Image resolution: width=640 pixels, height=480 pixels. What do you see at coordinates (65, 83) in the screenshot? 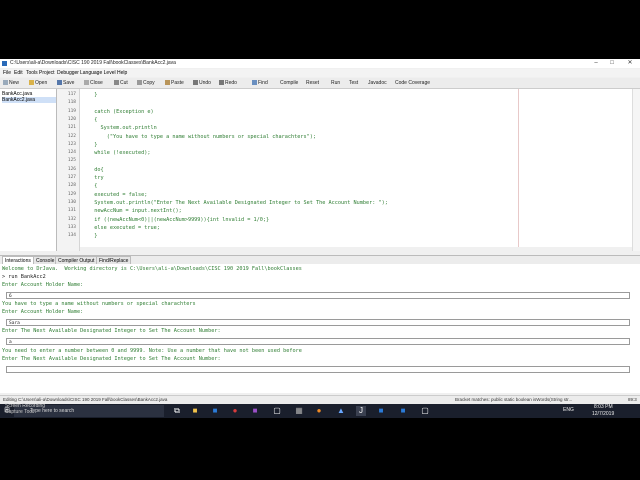
I see `save-button: Save` at bounding box center [65, 83].